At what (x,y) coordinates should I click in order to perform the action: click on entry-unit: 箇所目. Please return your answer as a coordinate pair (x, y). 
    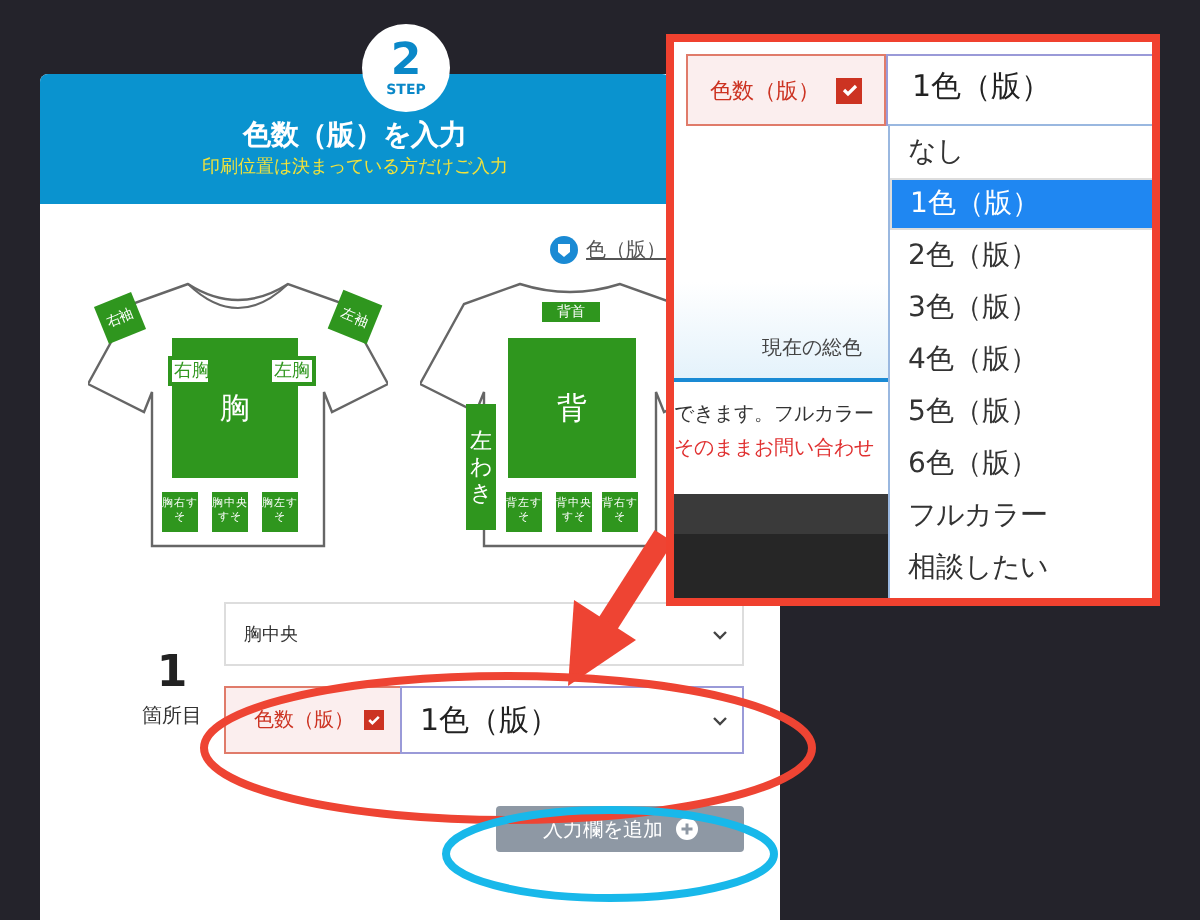
    Looking at the image, I should click on (172, 716).